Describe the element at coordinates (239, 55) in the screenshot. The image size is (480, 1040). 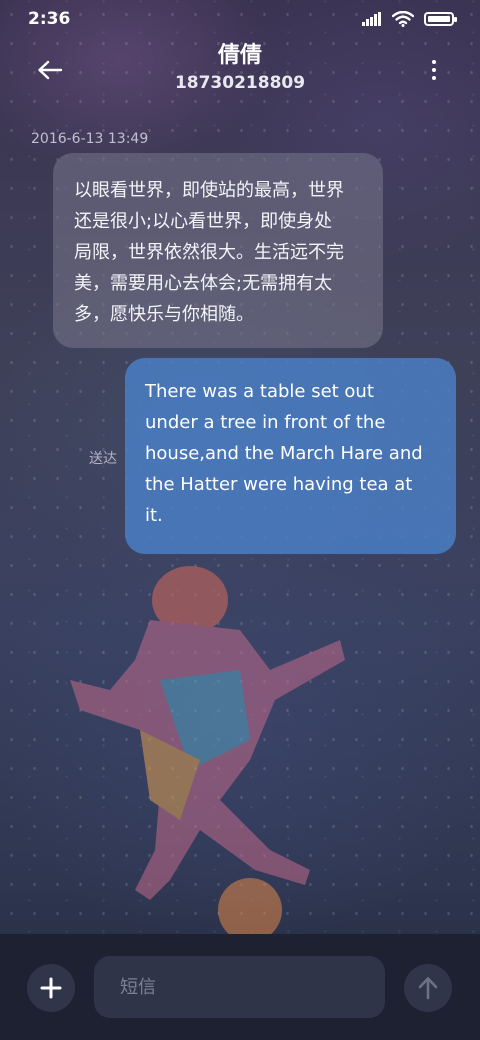
I see `contact-name: 倩倩` at that location.